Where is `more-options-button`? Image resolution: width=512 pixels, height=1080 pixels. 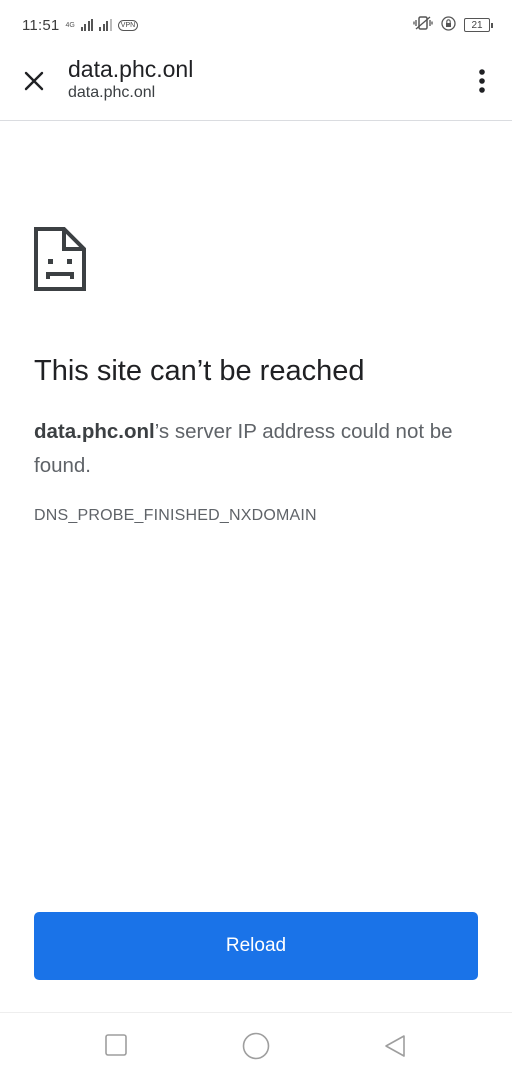
more-options-button is located at coordinates (482, 81).